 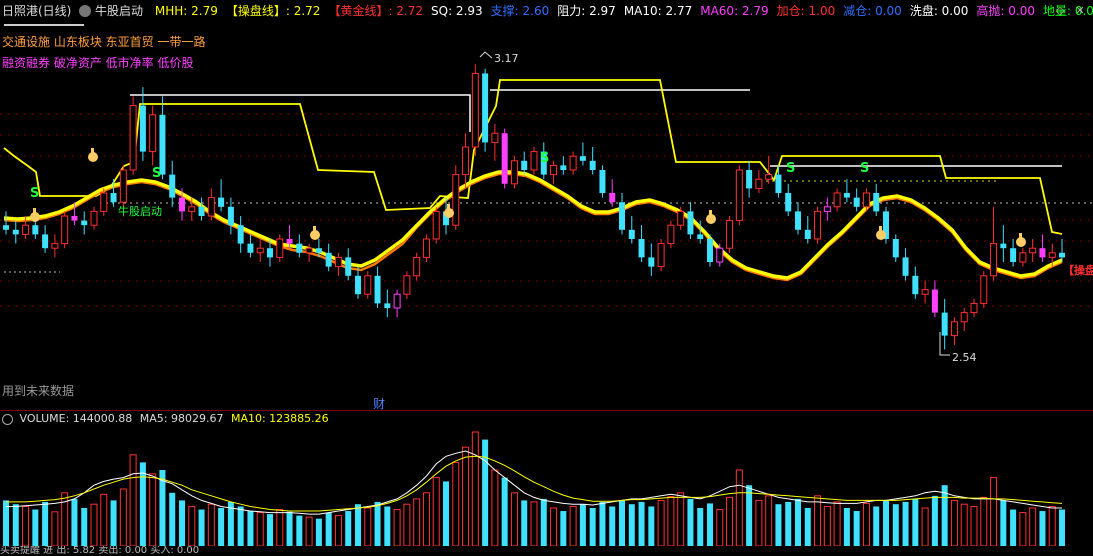 I want to click on indicator-selector-icon, so click(x=85, y=10).